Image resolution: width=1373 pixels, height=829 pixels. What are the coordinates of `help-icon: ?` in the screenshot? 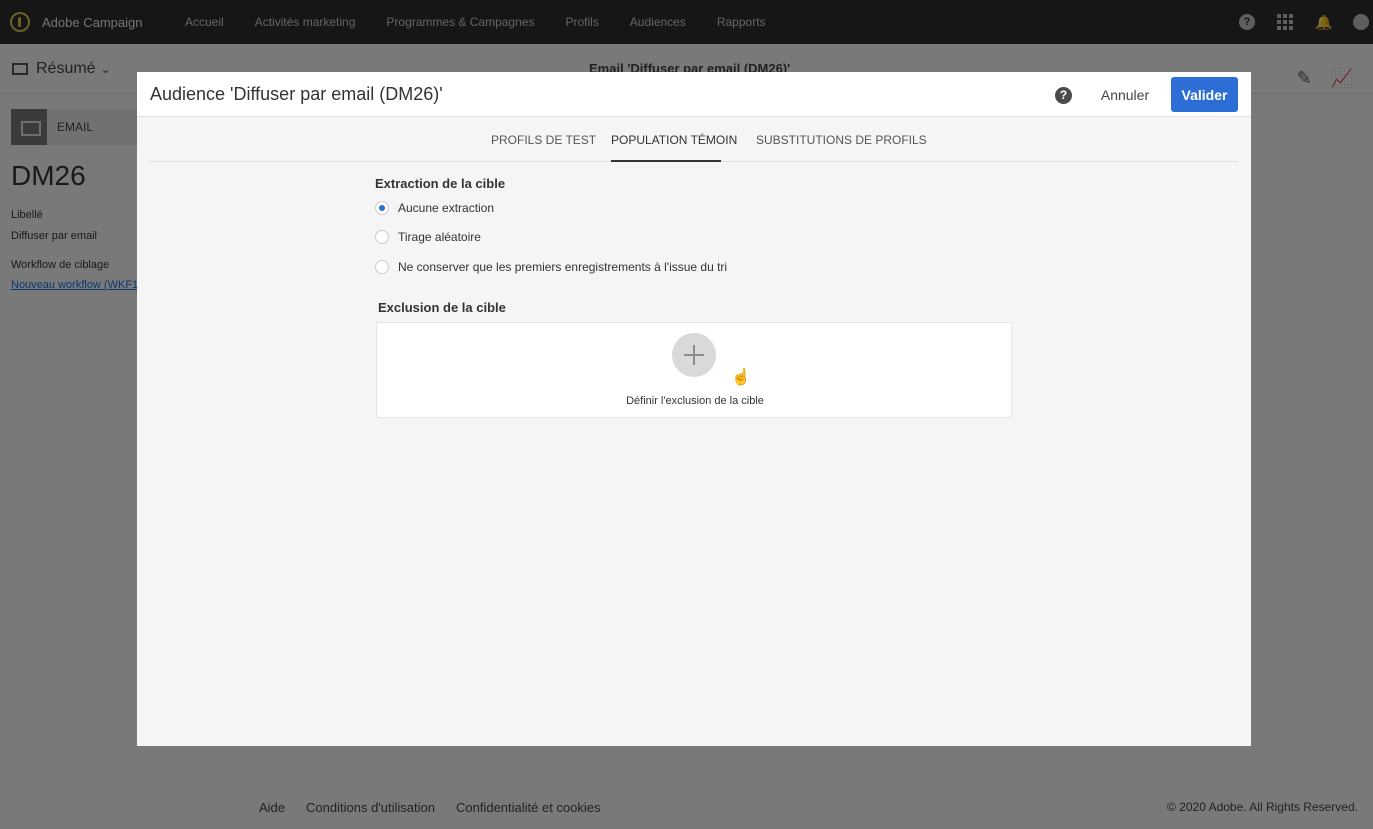 It's located at (1063, 95).